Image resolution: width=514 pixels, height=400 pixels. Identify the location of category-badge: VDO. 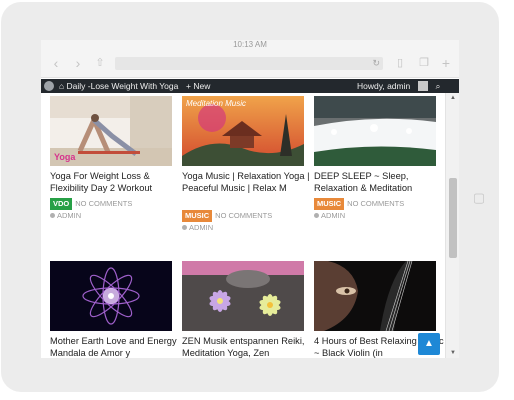
(61, 204).